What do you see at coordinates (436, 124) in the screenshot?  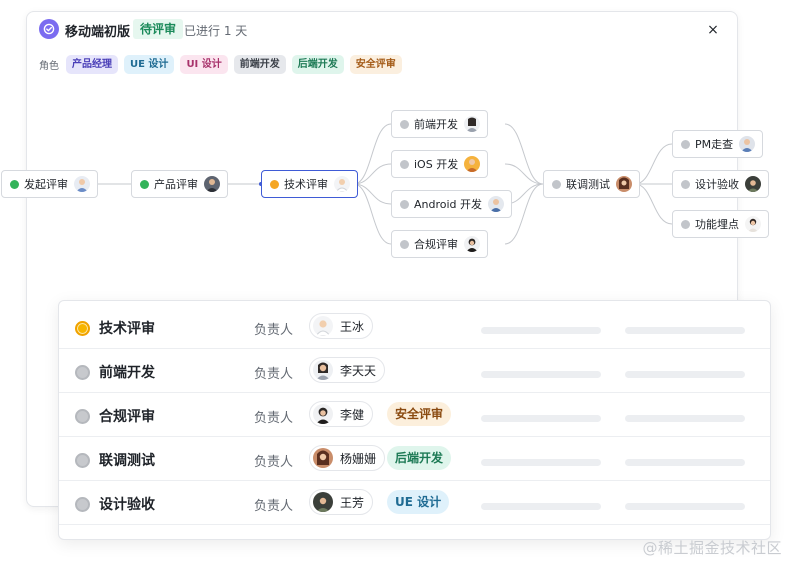 I see `node-label: 前端开发` at bounding box center [436, 124].